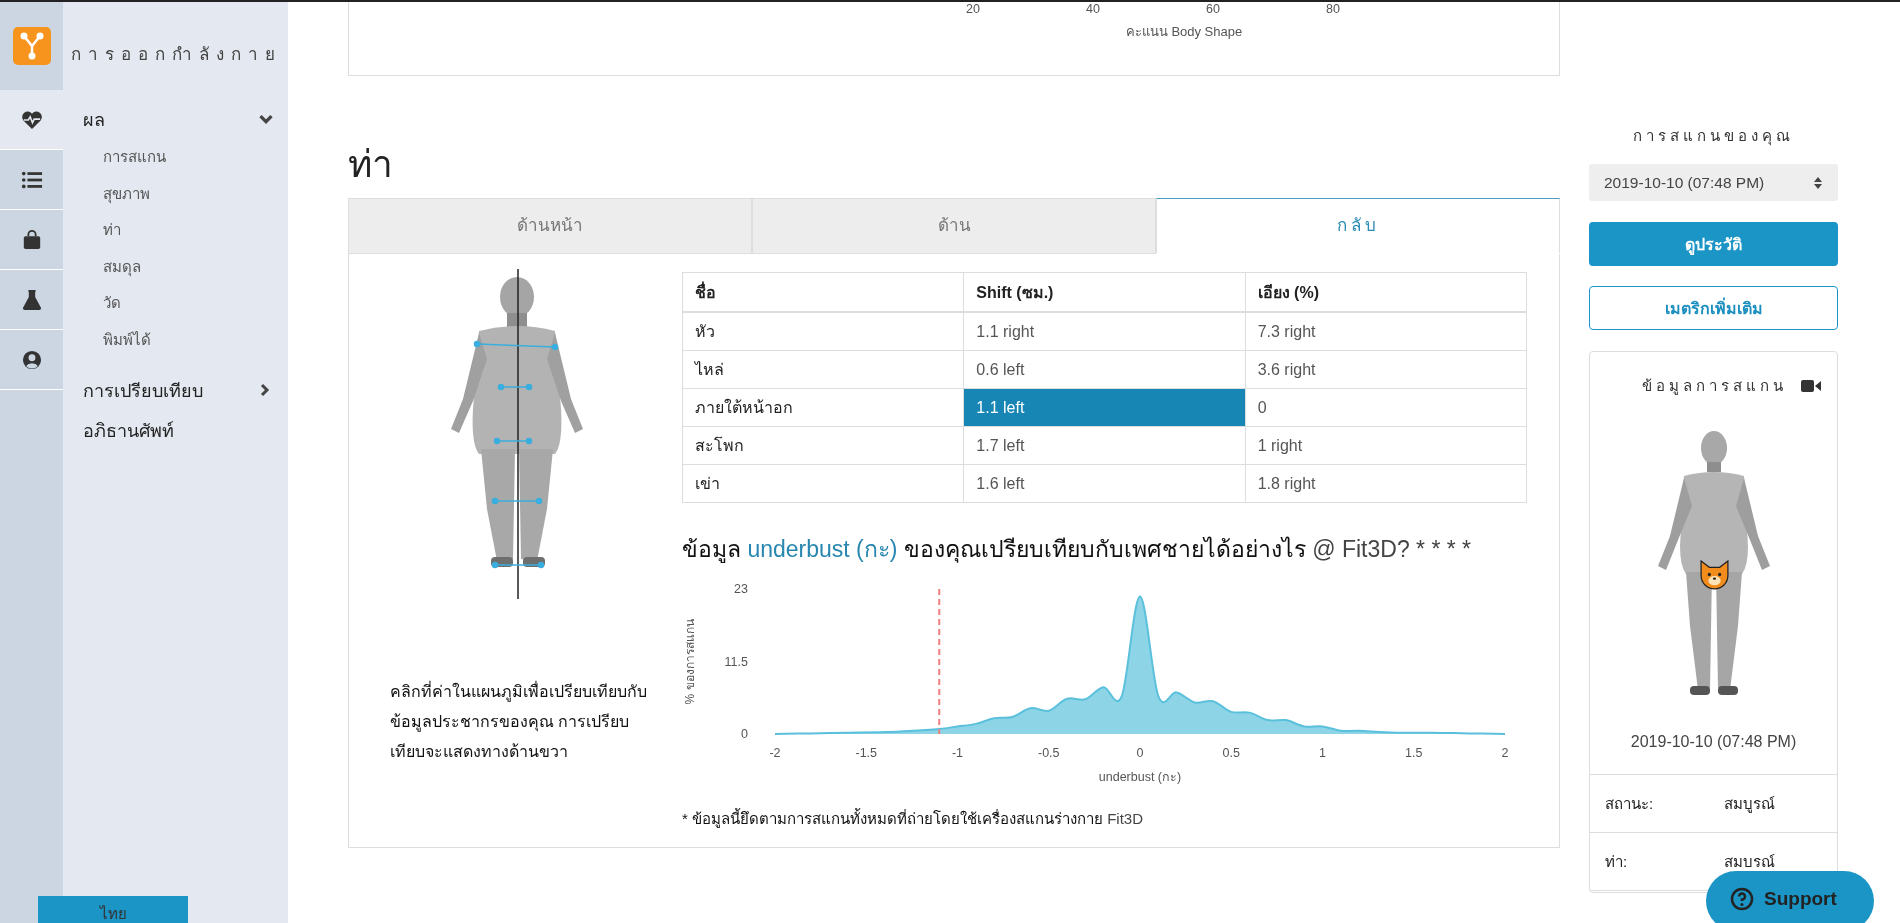 The image size is (1900, 923). What do you see at coordinates (1714, 386) in the screenshot?
I see `card-title: ข้อมูลการสแกน` at bounding box center [1714, 386].